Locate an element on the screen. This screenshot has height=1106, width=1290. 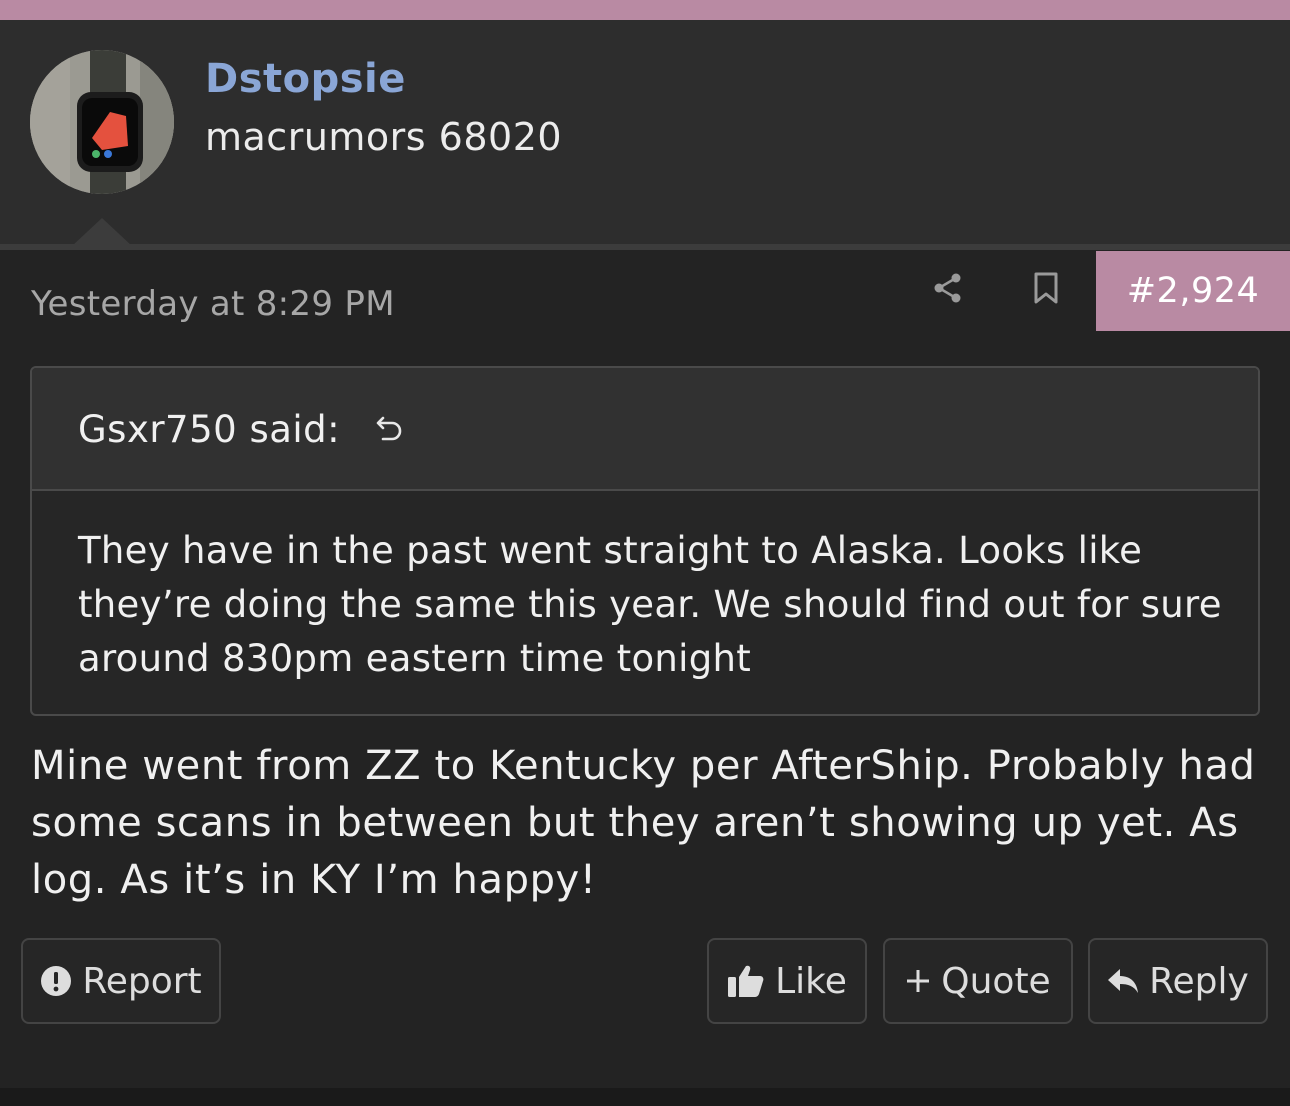
reply-label: Reply is located at coordinates (1199, 981).